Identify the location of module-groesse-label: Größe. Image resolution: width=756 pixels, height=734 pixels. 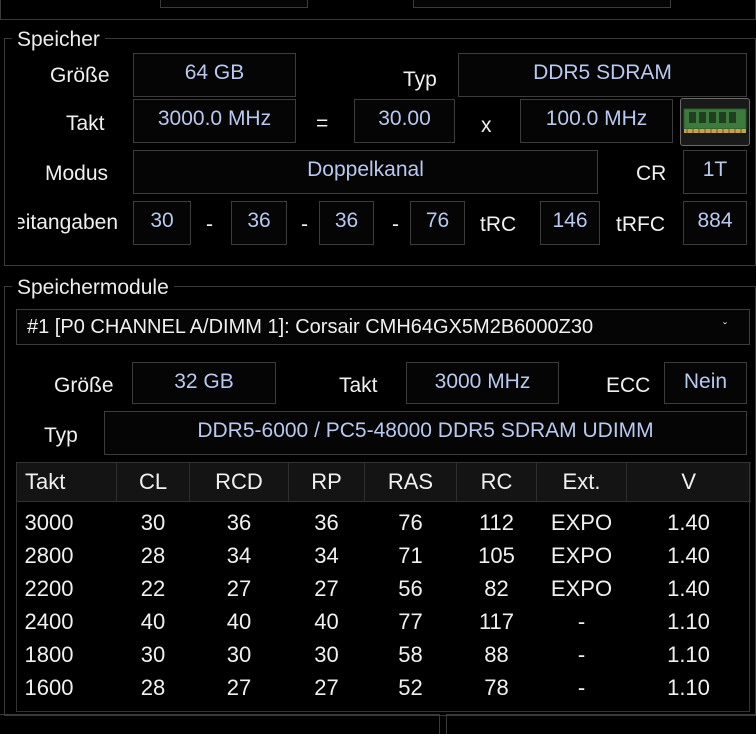
(84, 385).